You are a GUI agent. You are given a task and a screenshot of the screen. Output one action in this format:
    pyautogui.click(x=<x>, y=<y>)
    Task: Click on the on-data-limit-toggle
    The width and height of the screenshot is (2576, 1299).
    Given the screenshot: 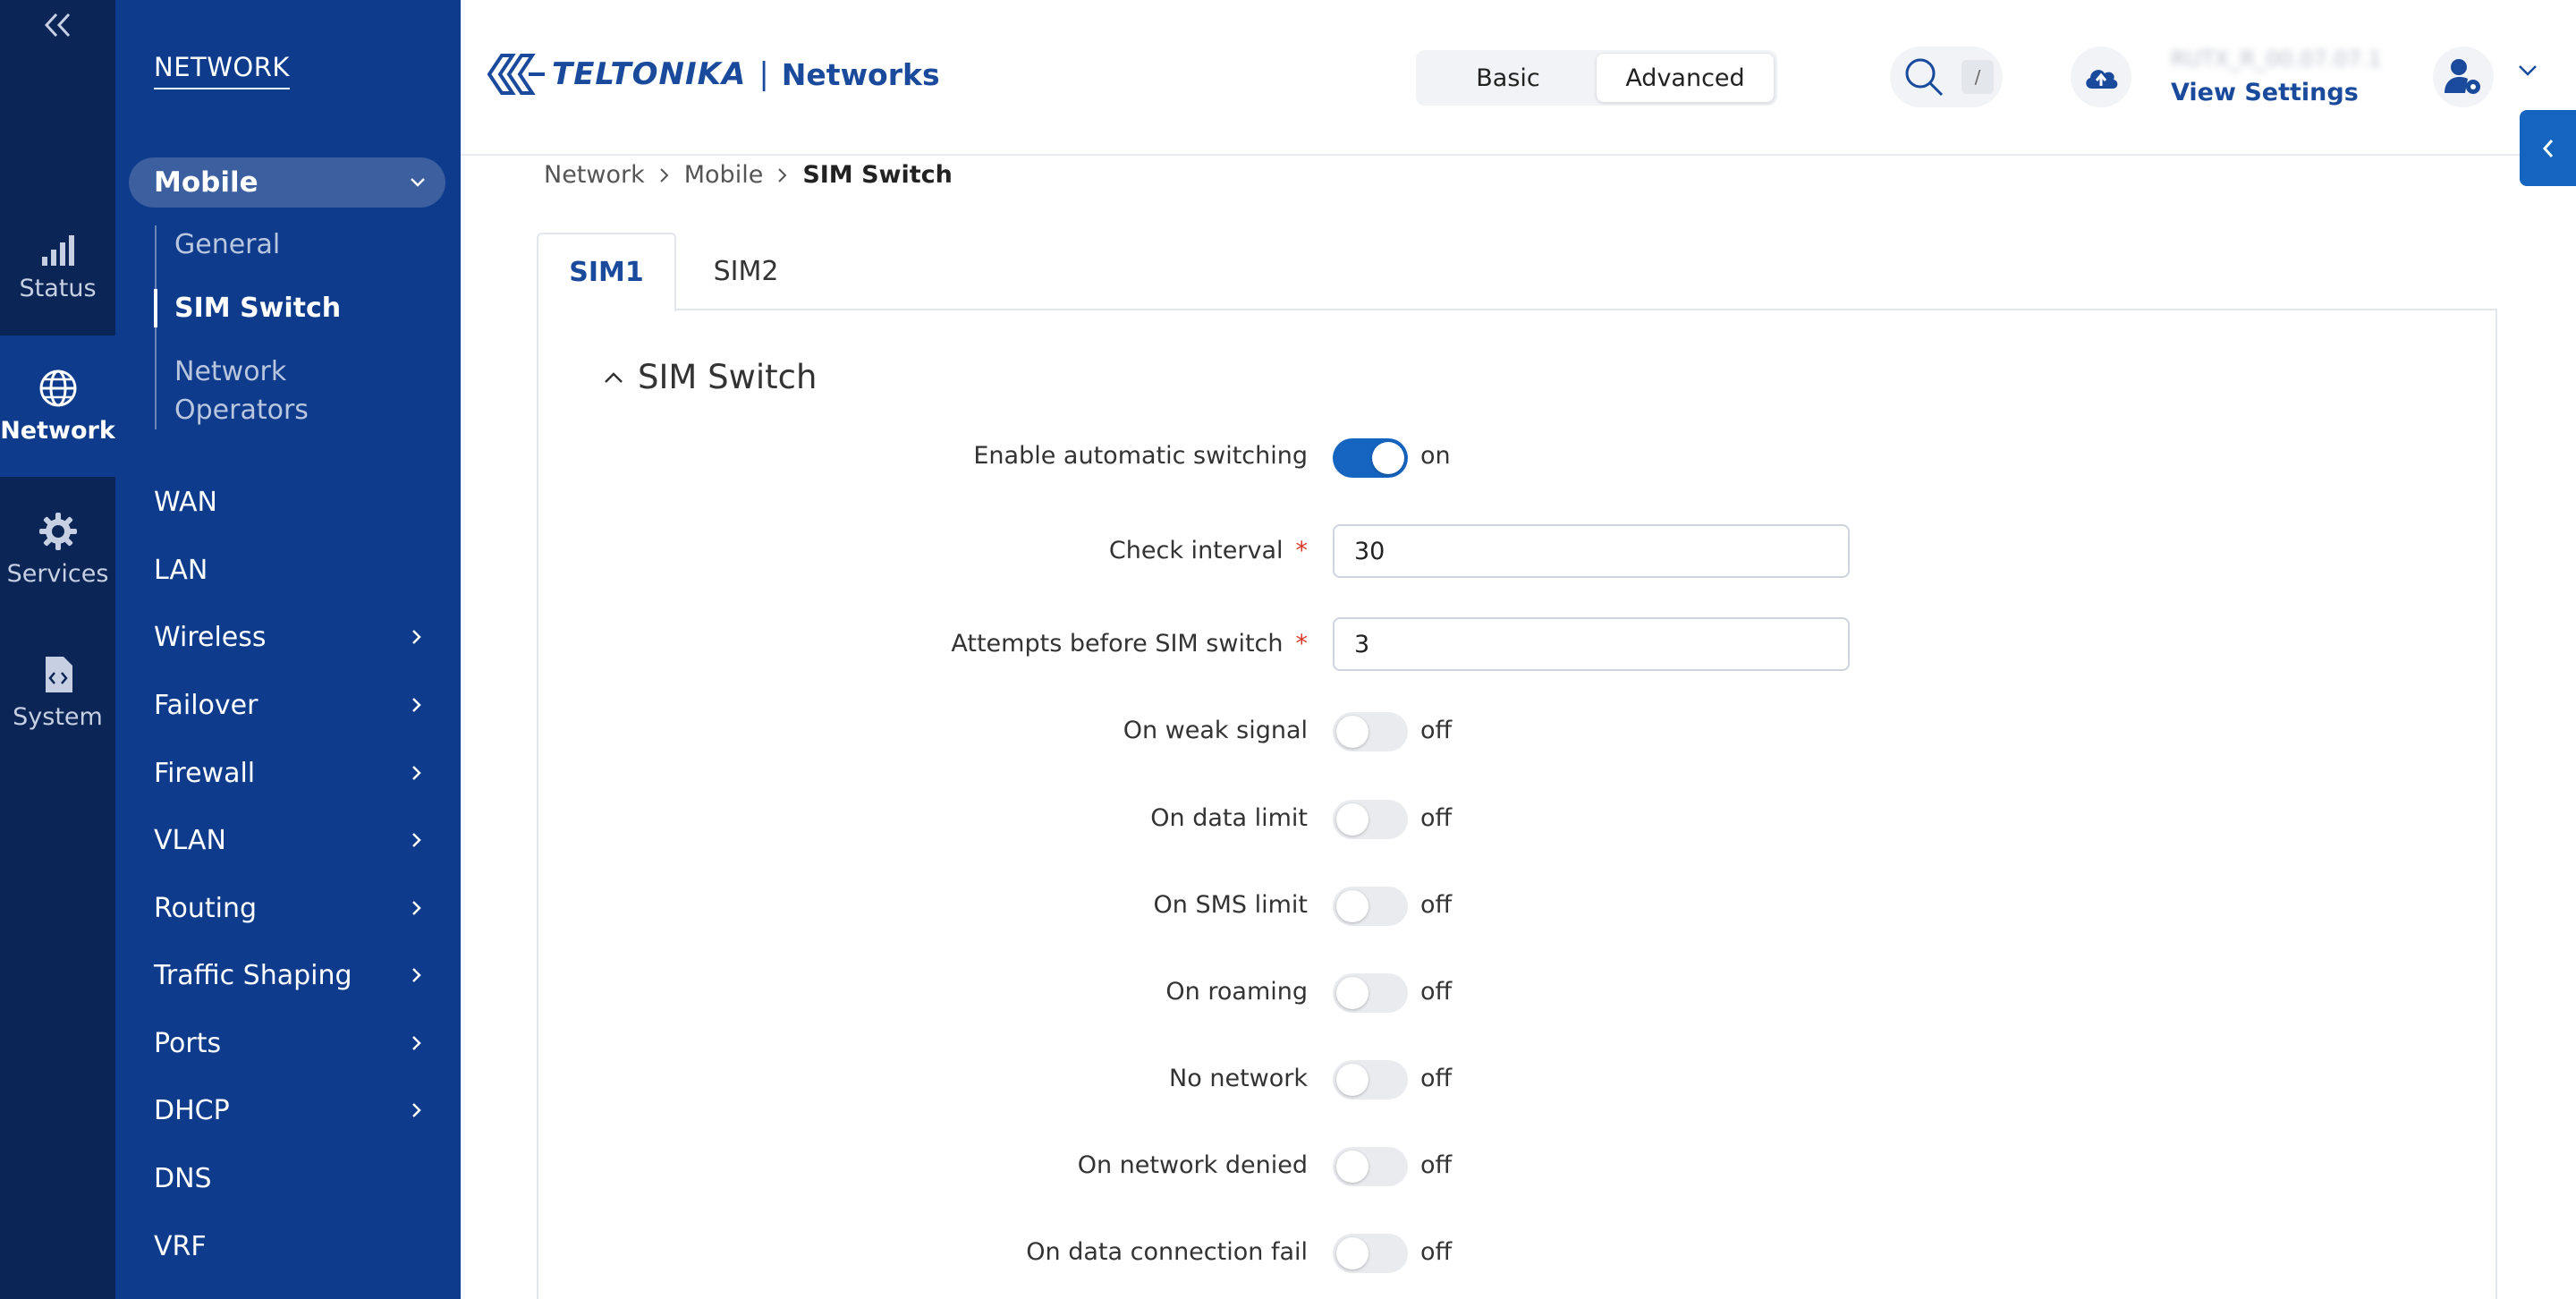 What is the action you would take?
    pyautogui.click(x=1370, y=819)
    